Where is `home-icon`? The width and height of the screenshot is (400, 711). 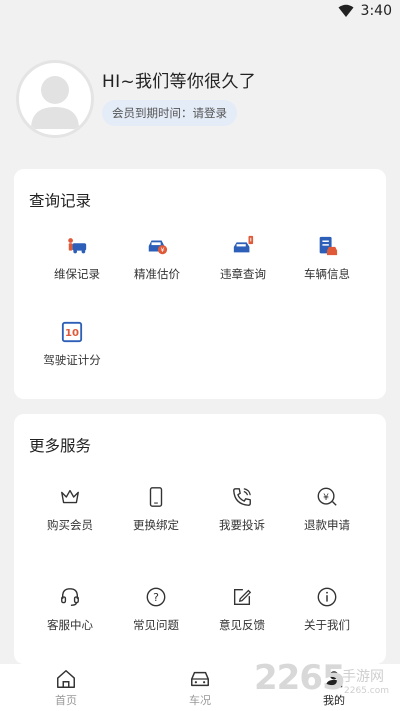
home-icon is located at coordinates (66, 679).